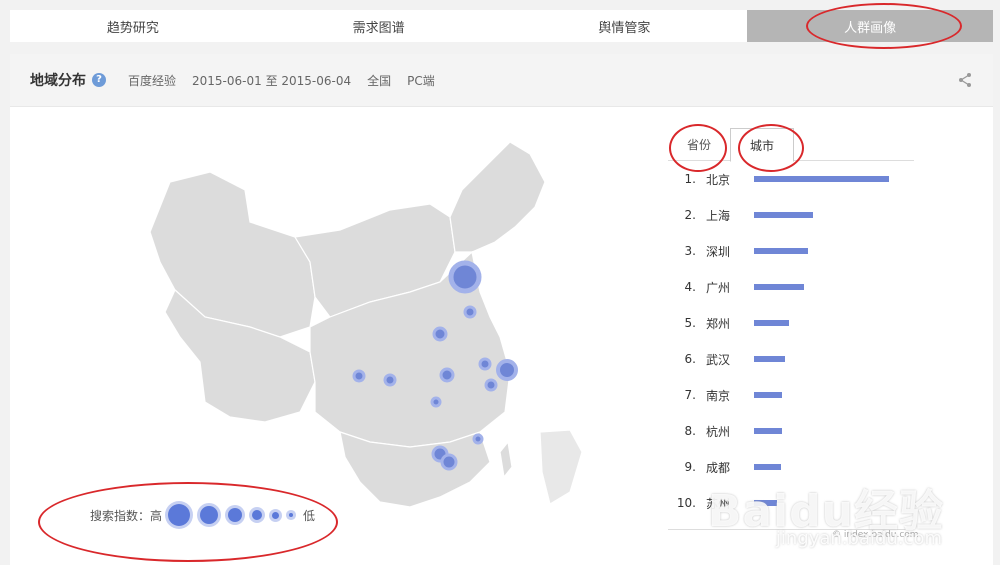 Image resolution: width=1000 pixels, height=565 pixels. Describe the element at coordinates (126, 515) in the screenshot. I see `legend-label: 搜索指数：高` at that location.